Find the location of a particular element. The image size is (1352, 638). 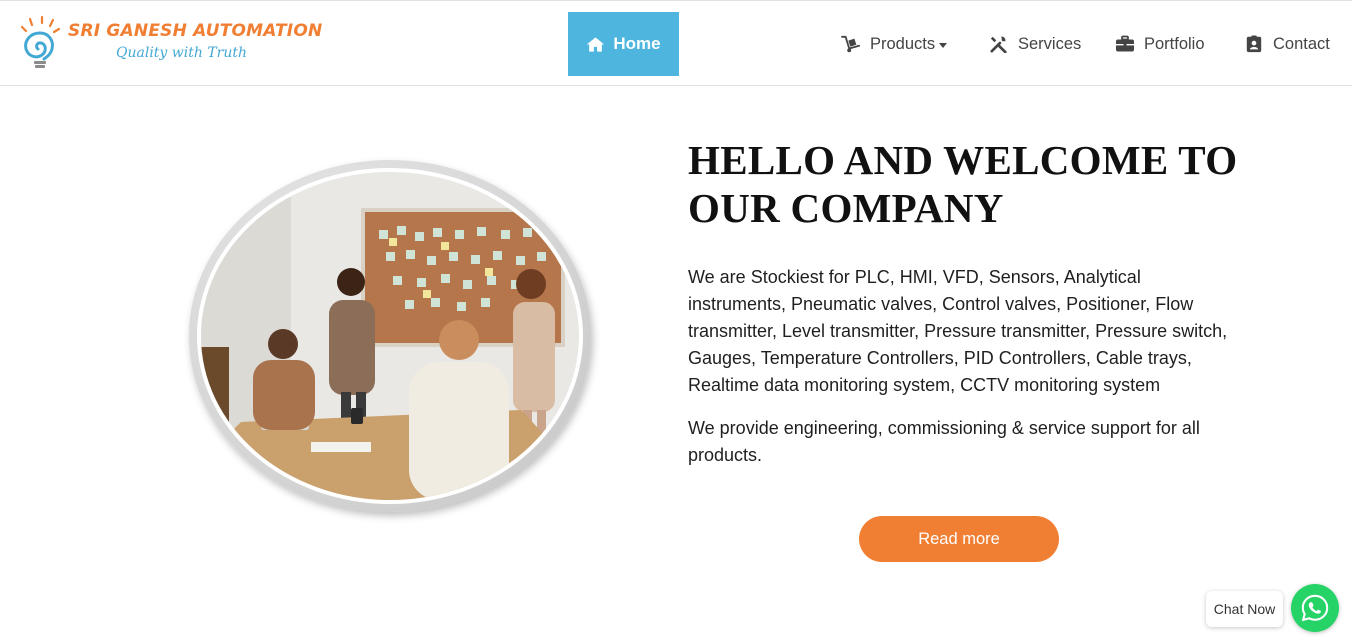

hero-title-line1: HELLO AND WELCOME TO is located at coordinates (963, 160).